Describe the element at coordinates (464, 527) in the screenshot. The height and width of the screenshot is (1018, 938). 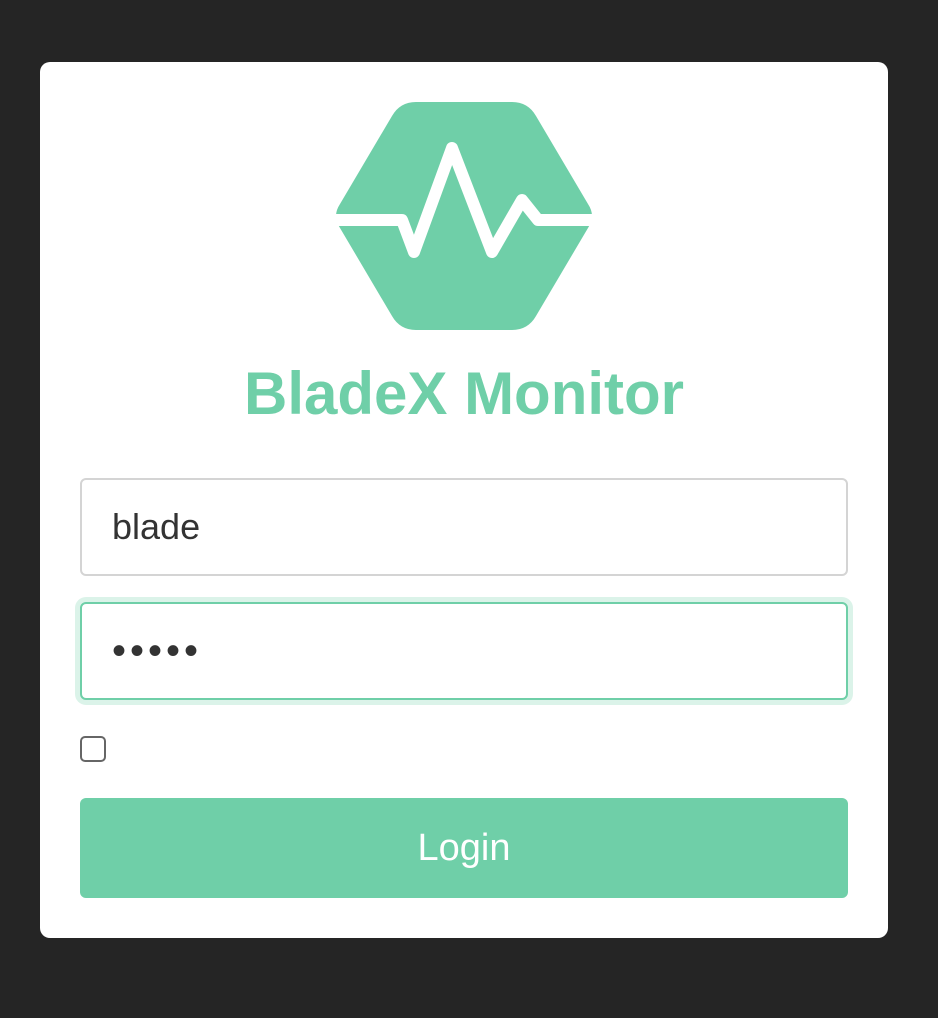
I see `username-input` at that location.